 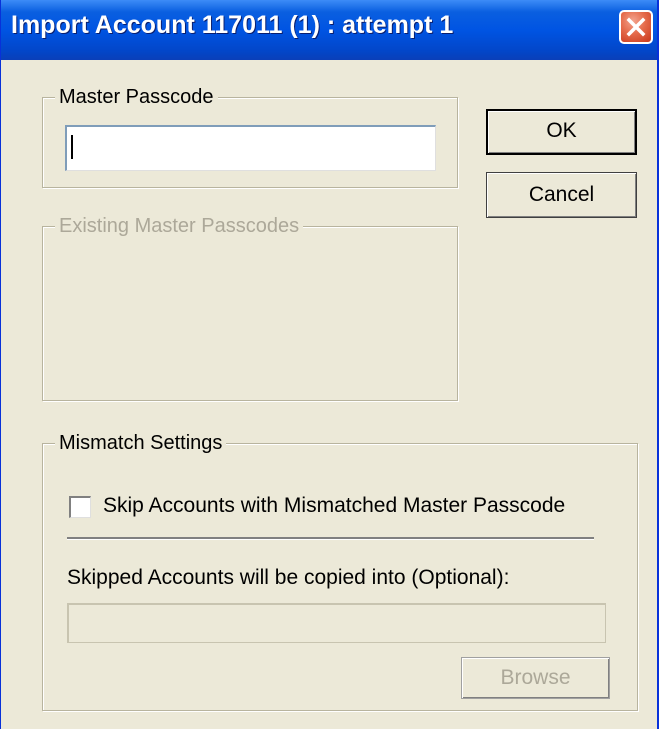 I want to click on close-icon, so click(x=636, y=27).